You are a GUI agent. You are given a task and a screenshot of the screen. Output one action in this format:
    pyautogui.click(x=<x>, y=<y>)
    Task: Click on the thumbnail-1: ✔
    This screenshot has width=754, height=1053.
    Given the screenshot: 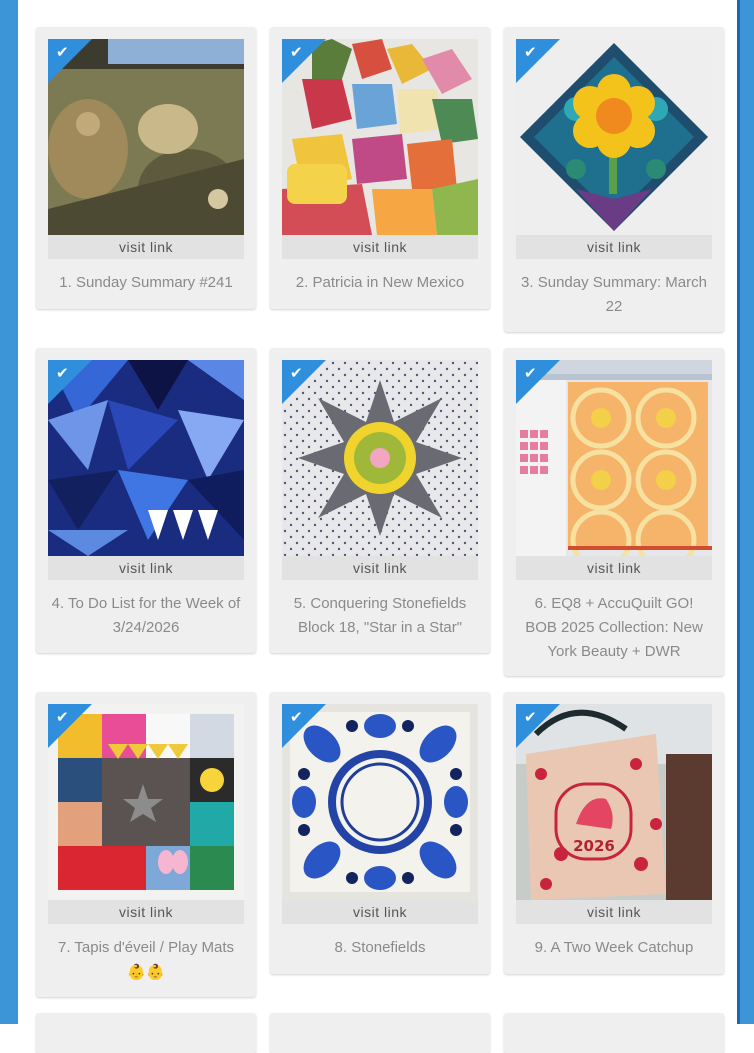 What is the action you would take?
    pyautogui.click(x=146, y=137)
    